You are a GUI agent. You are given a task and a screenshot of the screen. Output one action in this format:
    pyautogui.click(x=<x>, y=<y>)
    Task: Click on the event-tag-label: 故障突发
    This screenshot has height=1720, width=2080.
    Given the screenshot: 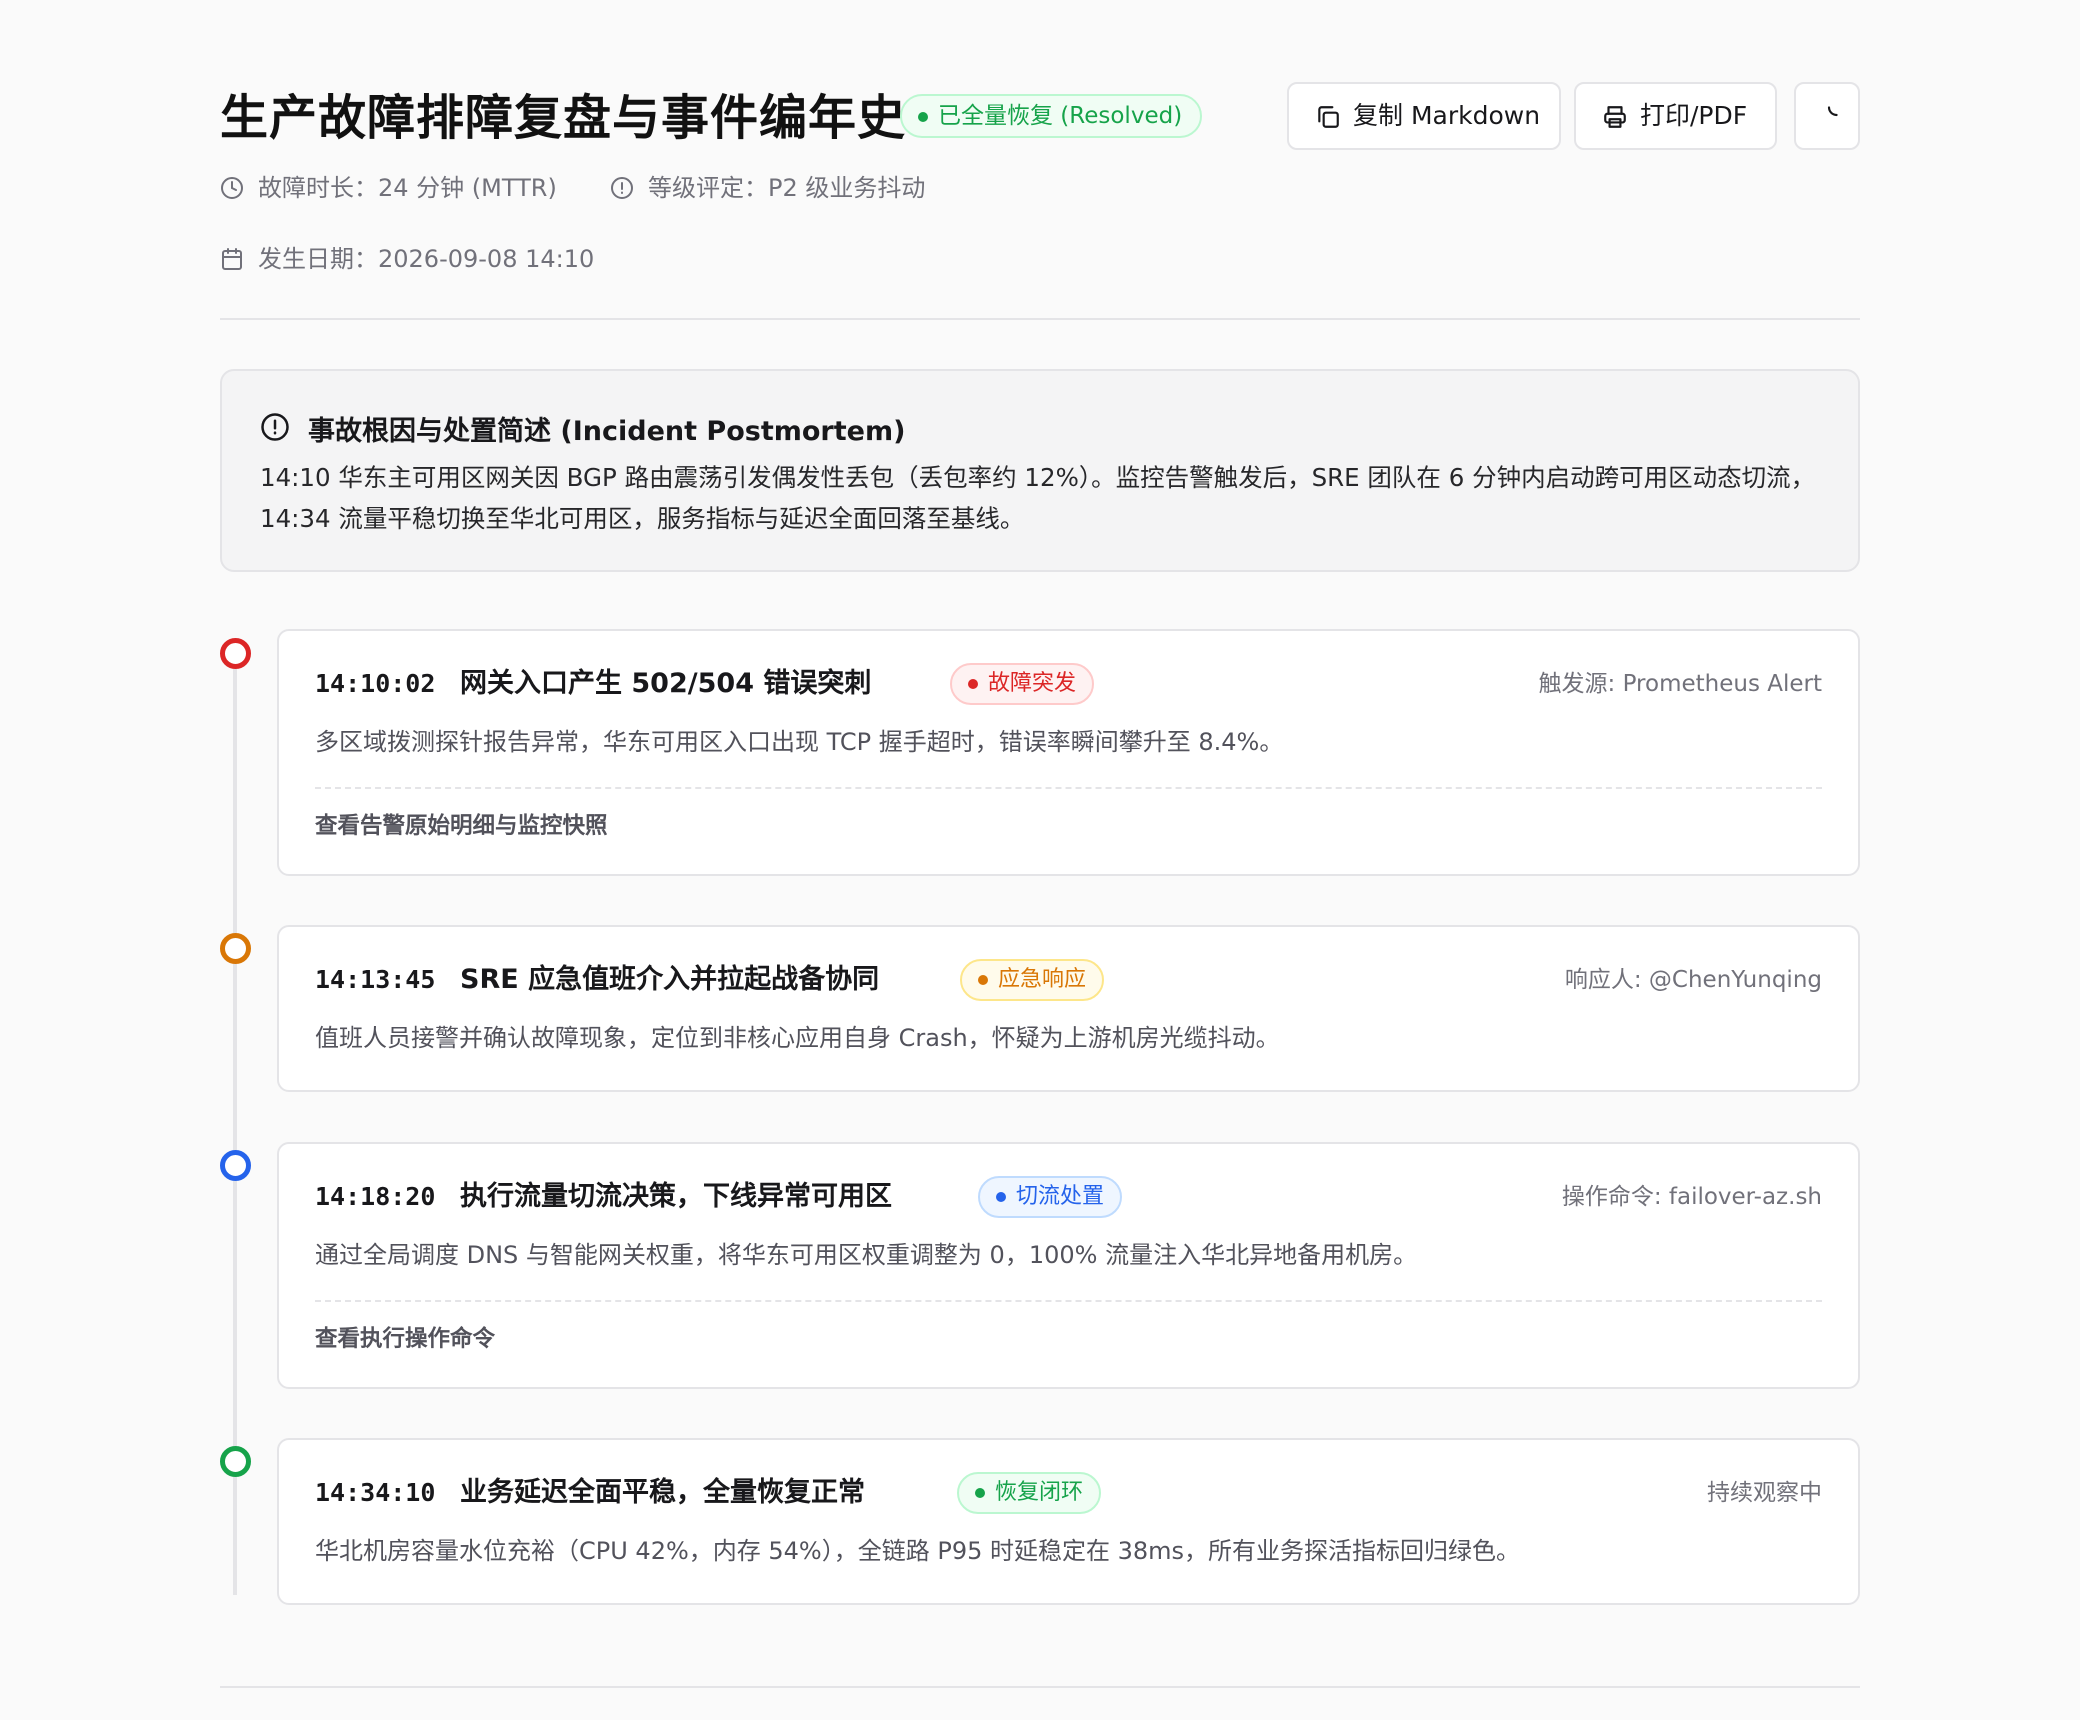 What is the action you would take?
    pyautogui.click(x=1032, y=683)
    